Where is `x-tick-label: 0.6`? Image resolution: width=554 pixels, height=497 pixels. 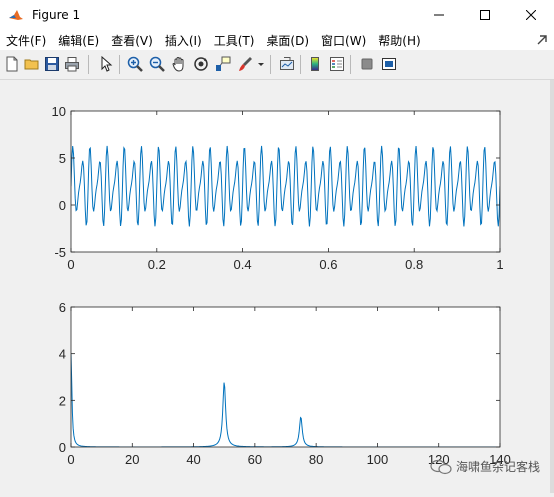
x-tick-label: 0.6 is located at coordinates (328, 264).